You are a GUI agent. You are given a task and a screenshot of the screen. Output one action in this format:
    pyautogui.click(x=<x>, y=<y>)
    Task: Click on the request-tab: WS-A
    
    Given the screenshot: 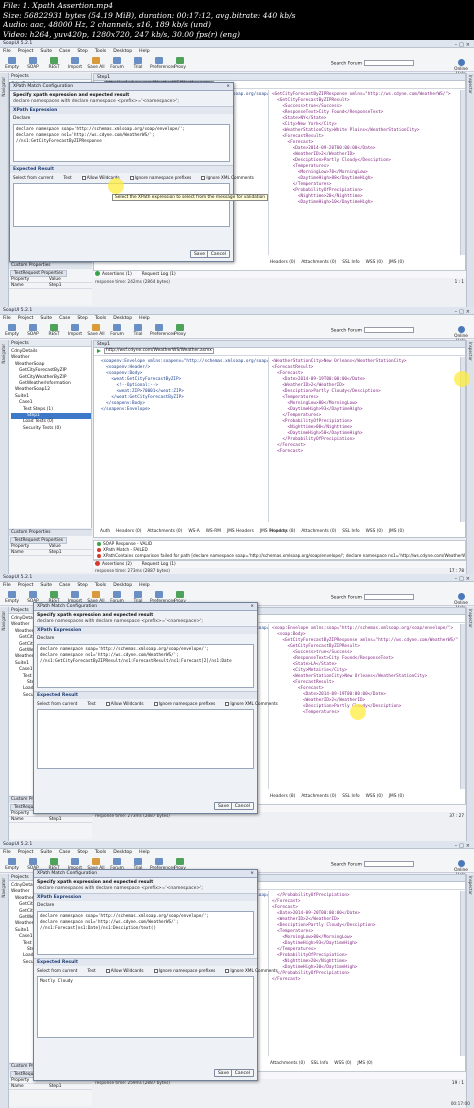 What is the action you would take?
    pyautogui.click(x=193, y=531)
    